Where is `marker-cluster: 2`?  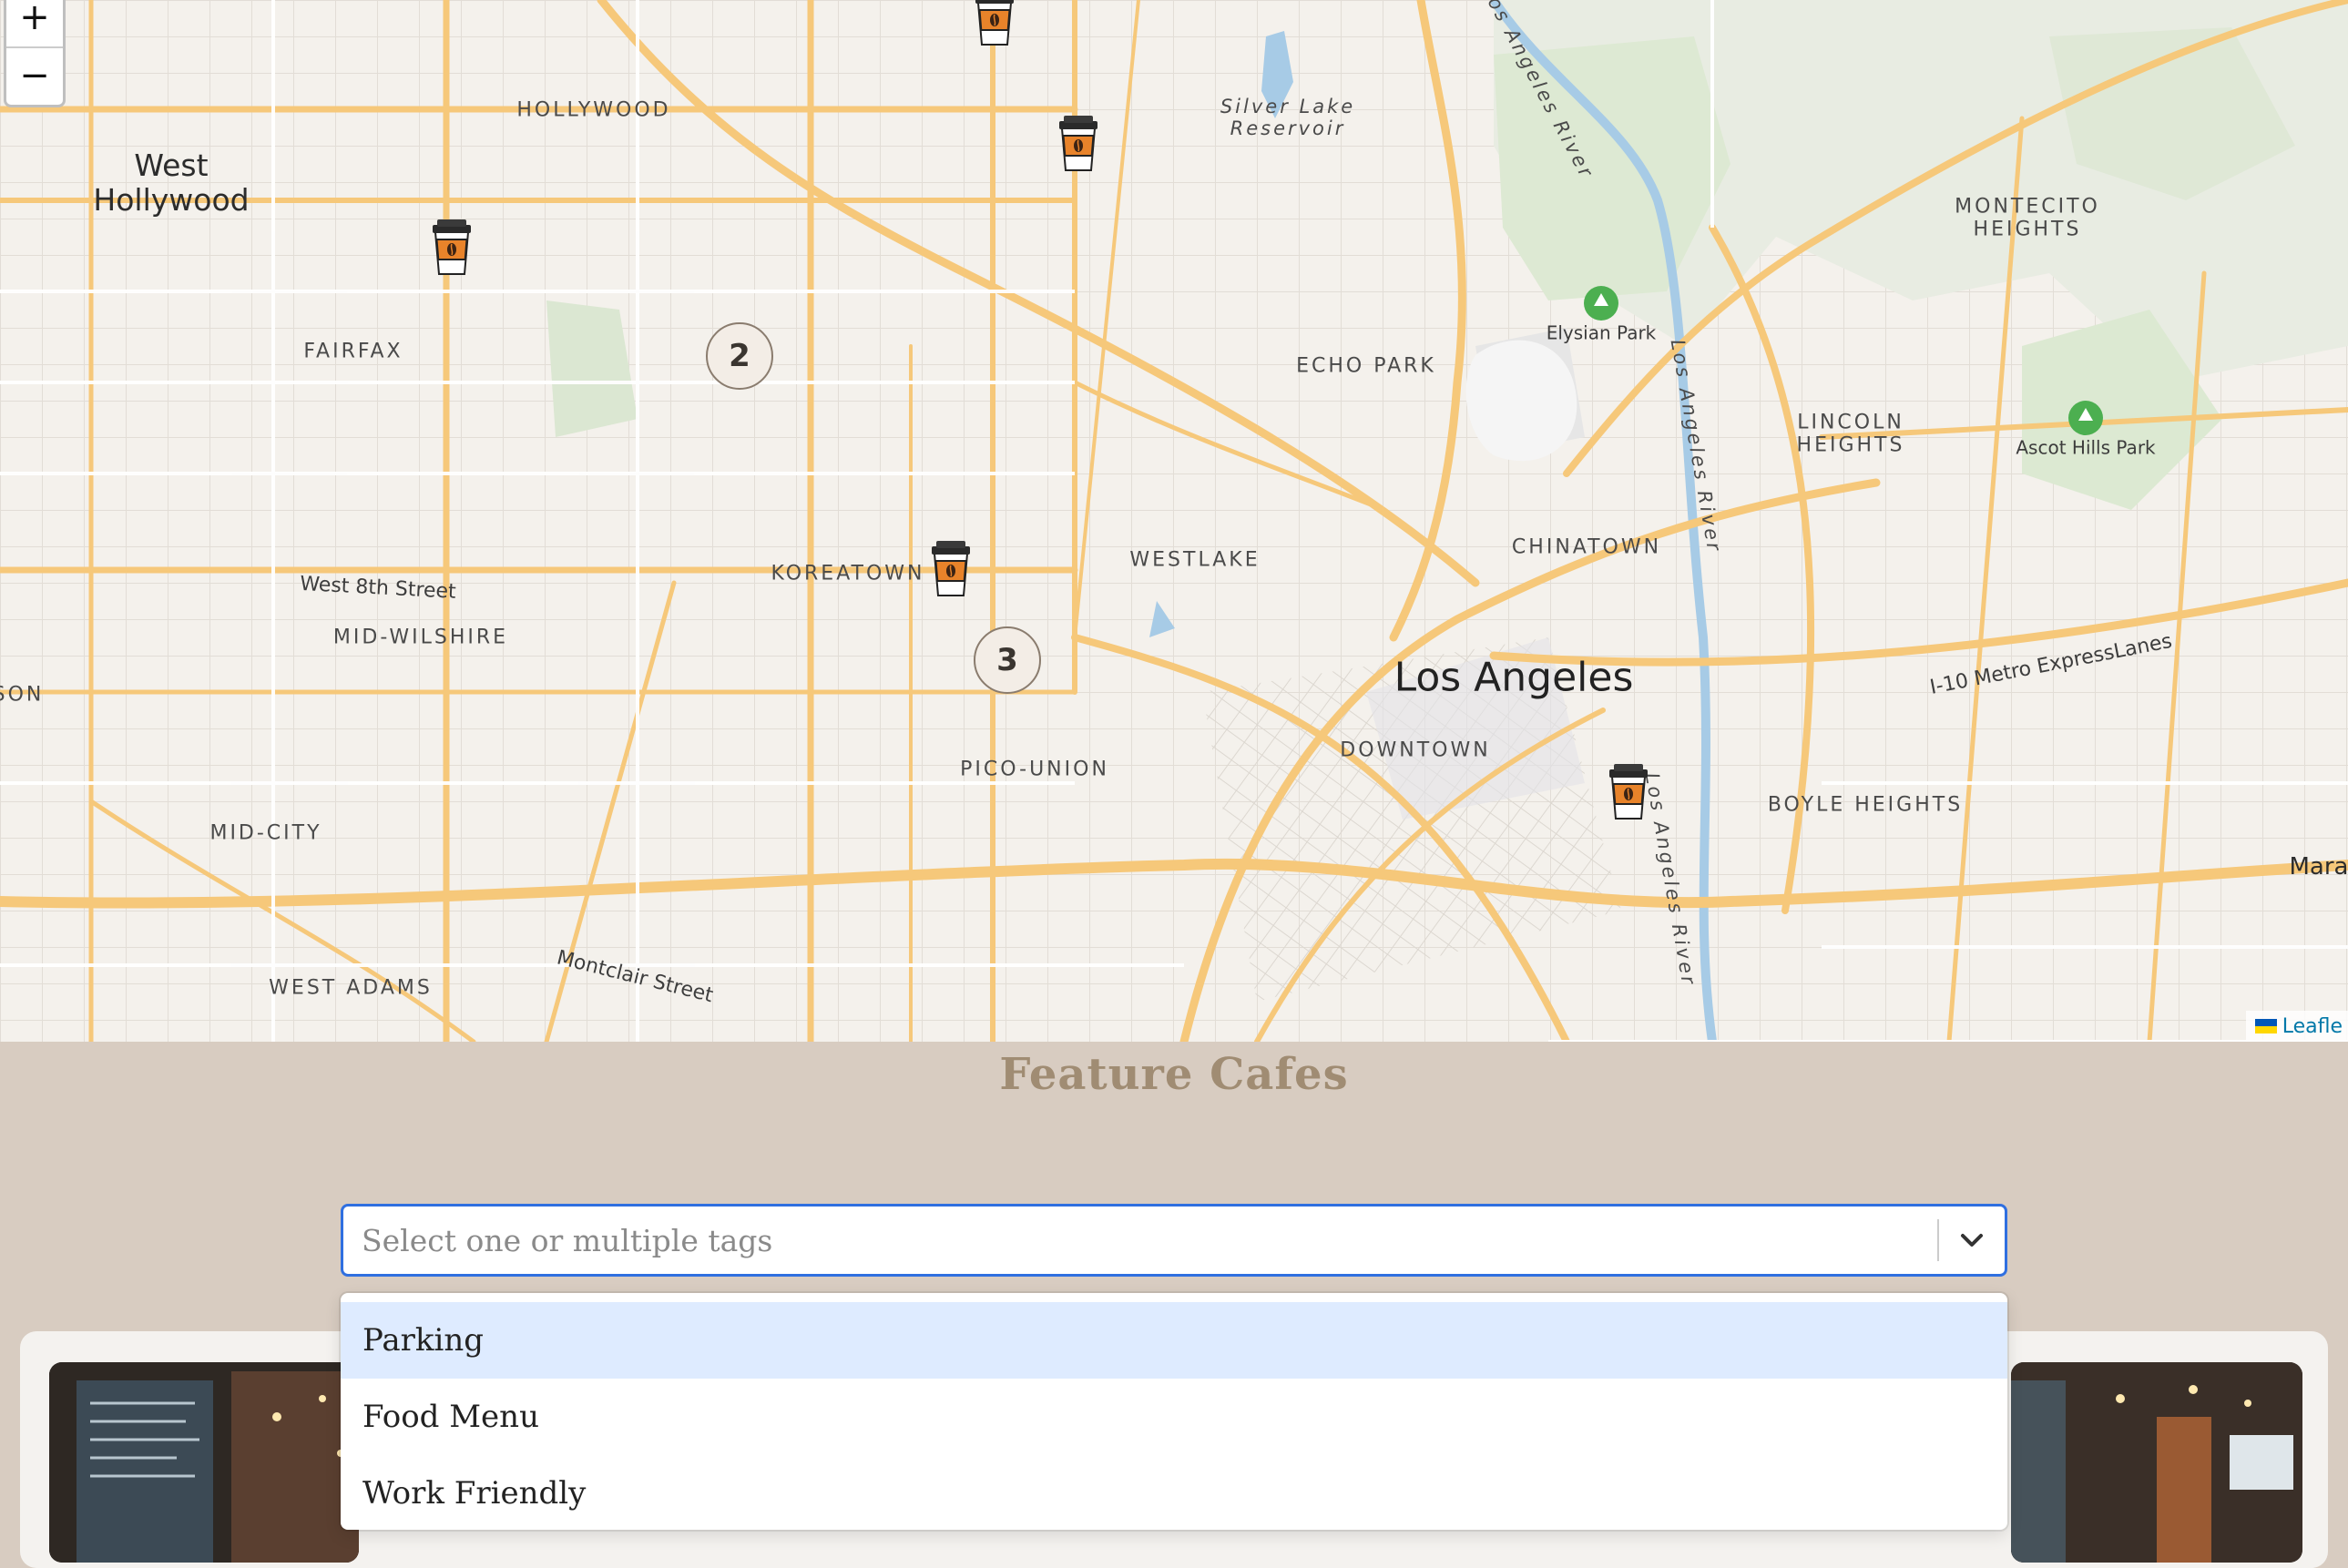 marker-cluster: 2 is located at coordinates (739, 356).